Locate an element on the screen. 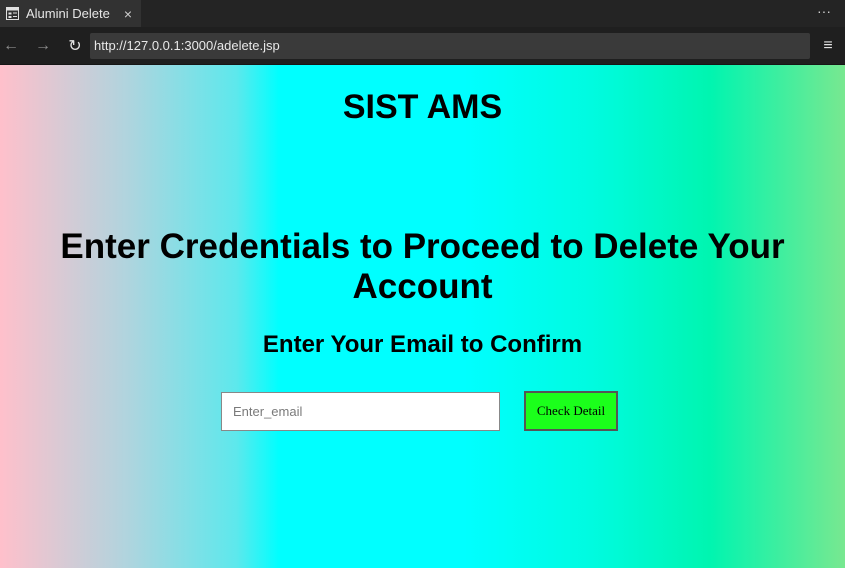  delete-form: Check Detail is located at coordinates (419, 411).